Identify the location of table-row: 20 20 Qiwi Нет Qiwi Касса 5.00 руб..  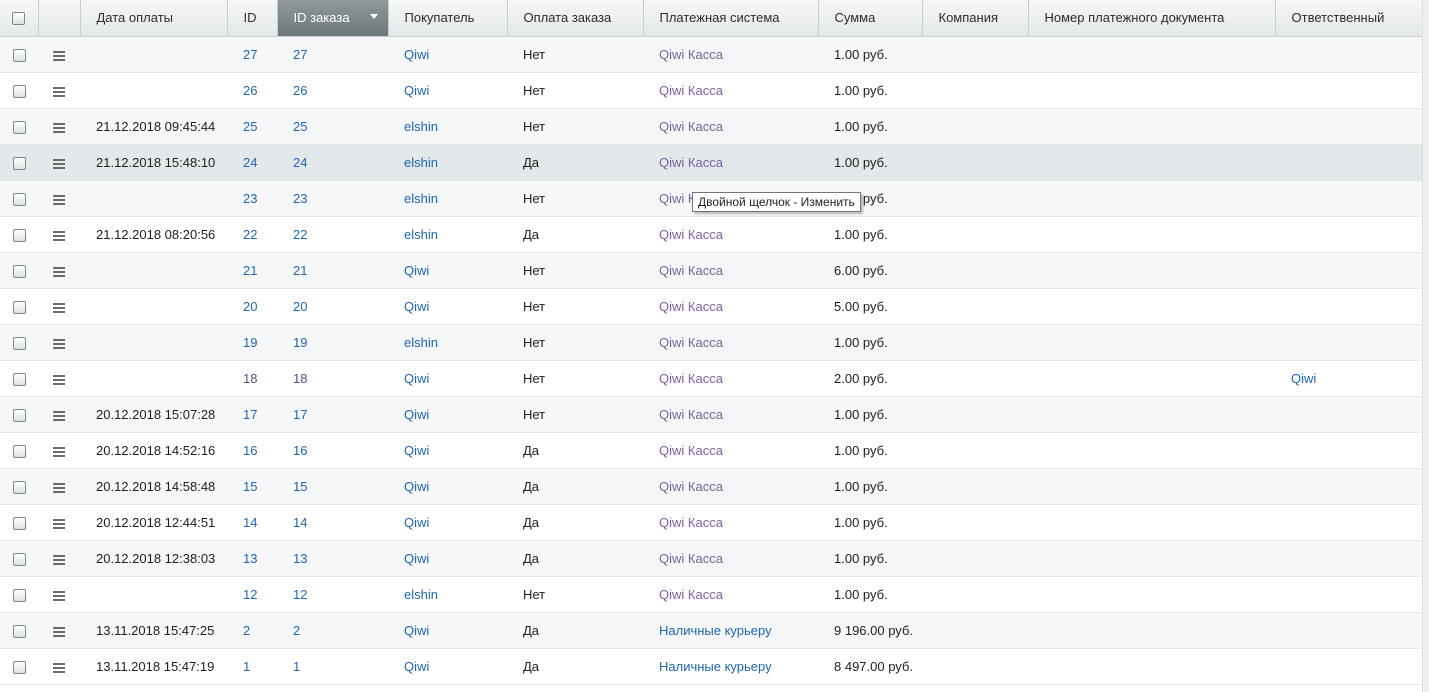
(711, 306).